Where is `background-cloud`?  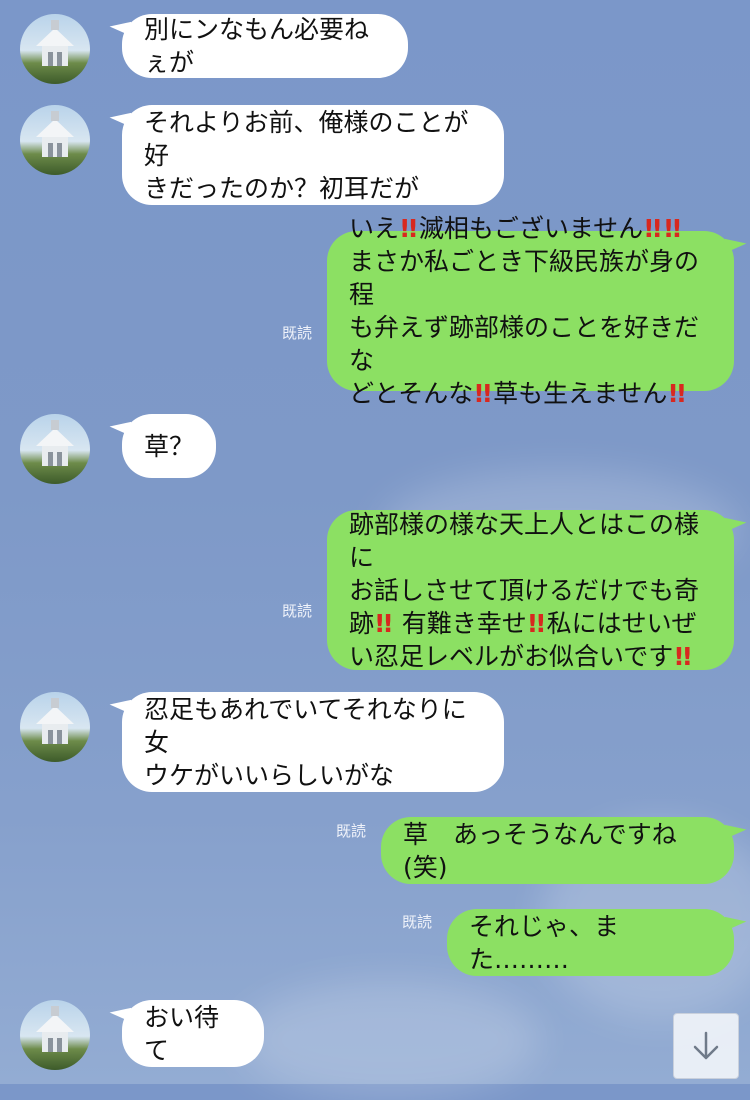 background-cloud is located at coordinates (390, 1040).